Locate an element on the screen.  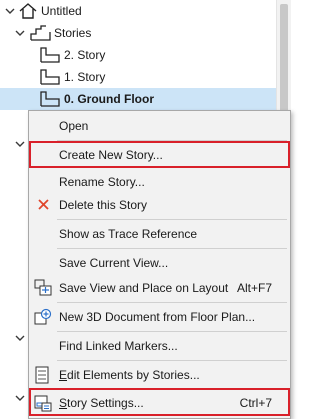
tree-row-story-selected: 0. Ground Floor is located at coordinates (138, 99).